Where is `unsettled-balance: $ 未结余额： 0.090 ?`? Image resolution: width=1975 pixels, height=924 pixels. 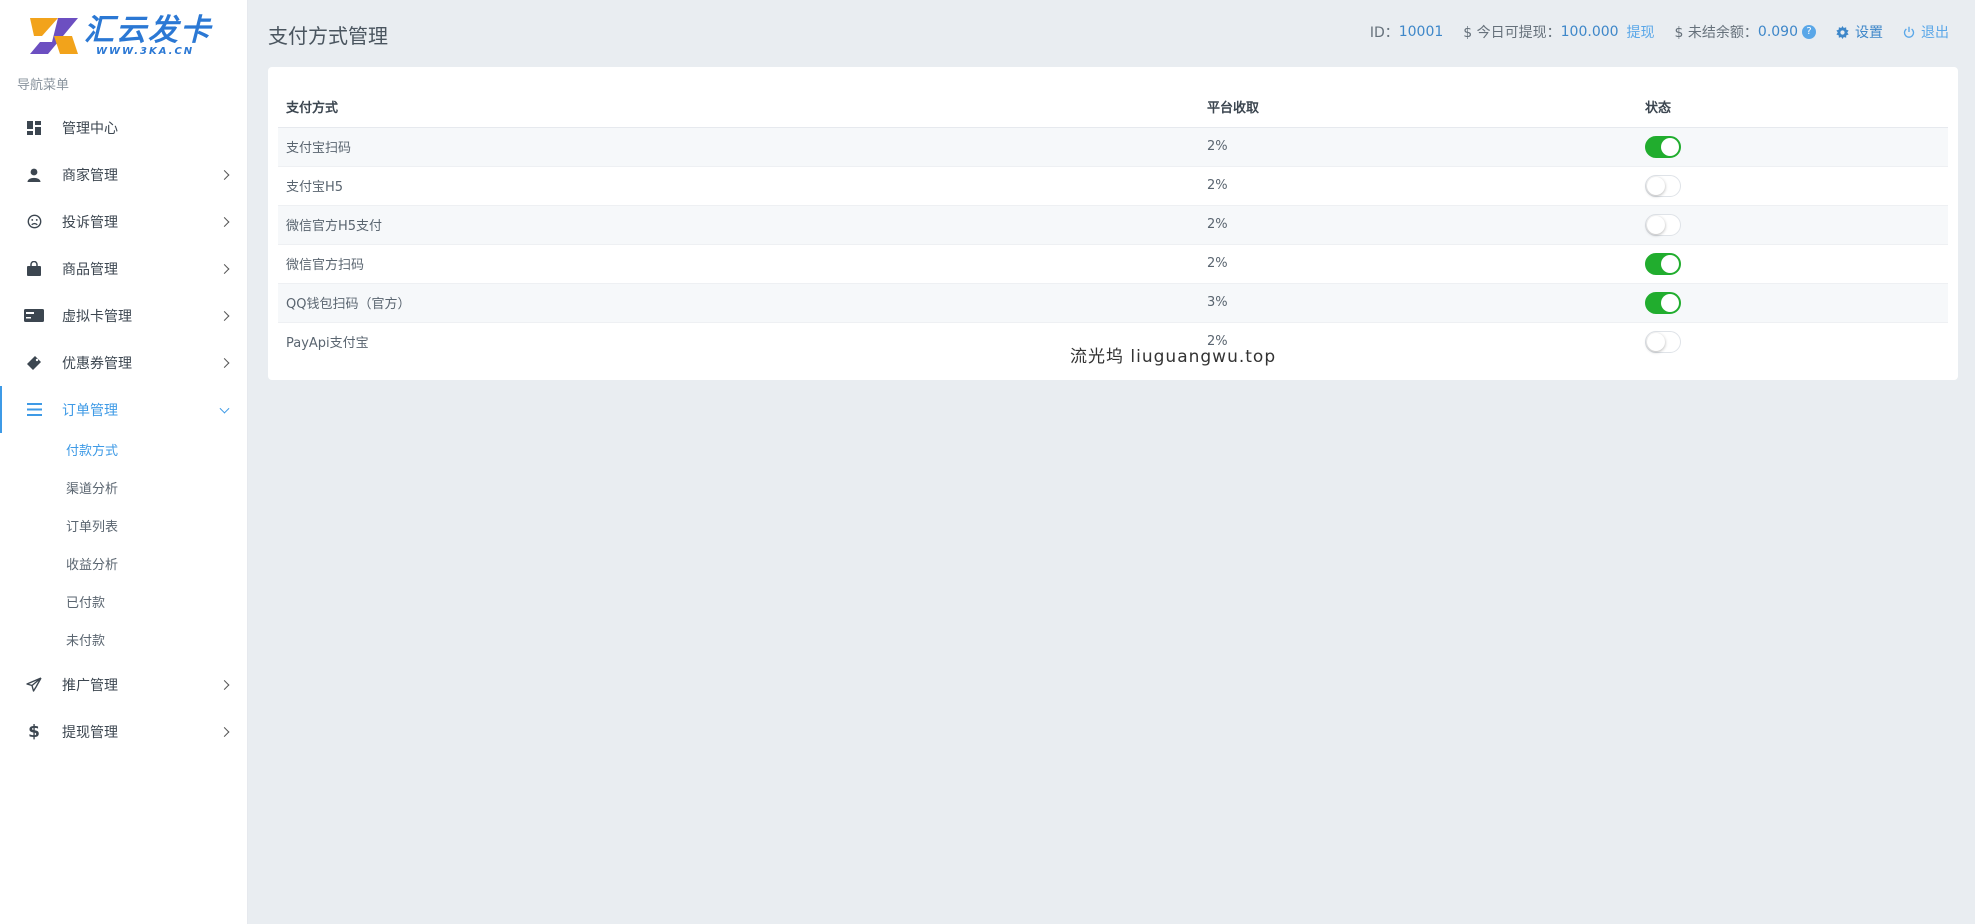 unsettled-balance: $ 未结余额： 0.090 ? is located at coordinates (1745, 32).